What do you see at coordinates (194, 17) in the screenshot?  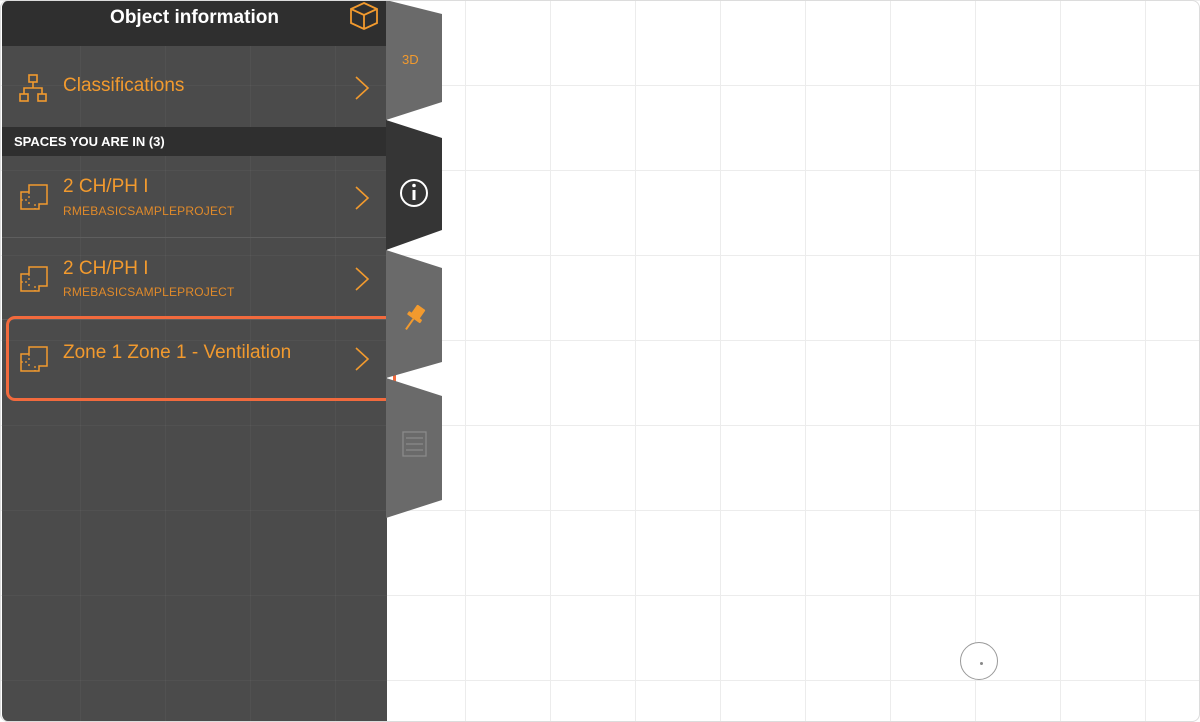 I see `panel-title: Object information` at bounding box center [194, 17].